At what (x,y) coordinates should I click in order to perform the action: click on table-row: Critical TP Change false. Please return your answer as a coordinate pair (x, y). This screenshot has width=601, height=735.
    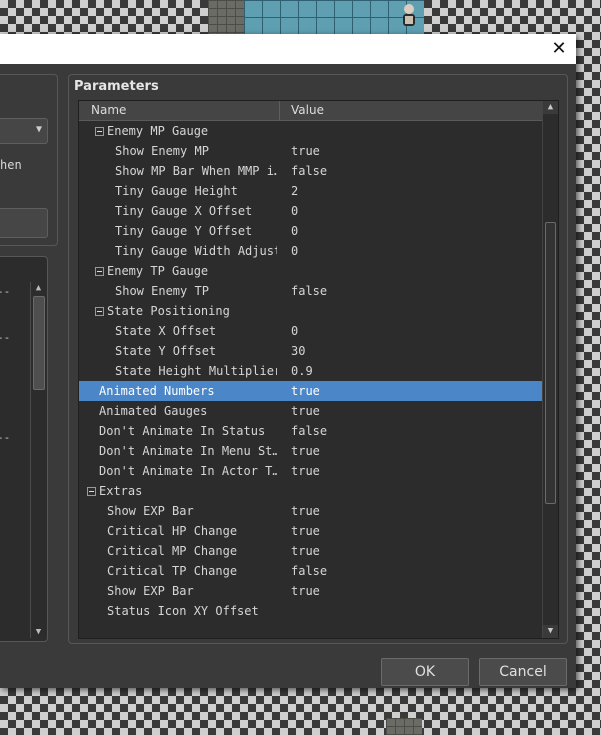
    Looking at the image, I should click on (310, 571).